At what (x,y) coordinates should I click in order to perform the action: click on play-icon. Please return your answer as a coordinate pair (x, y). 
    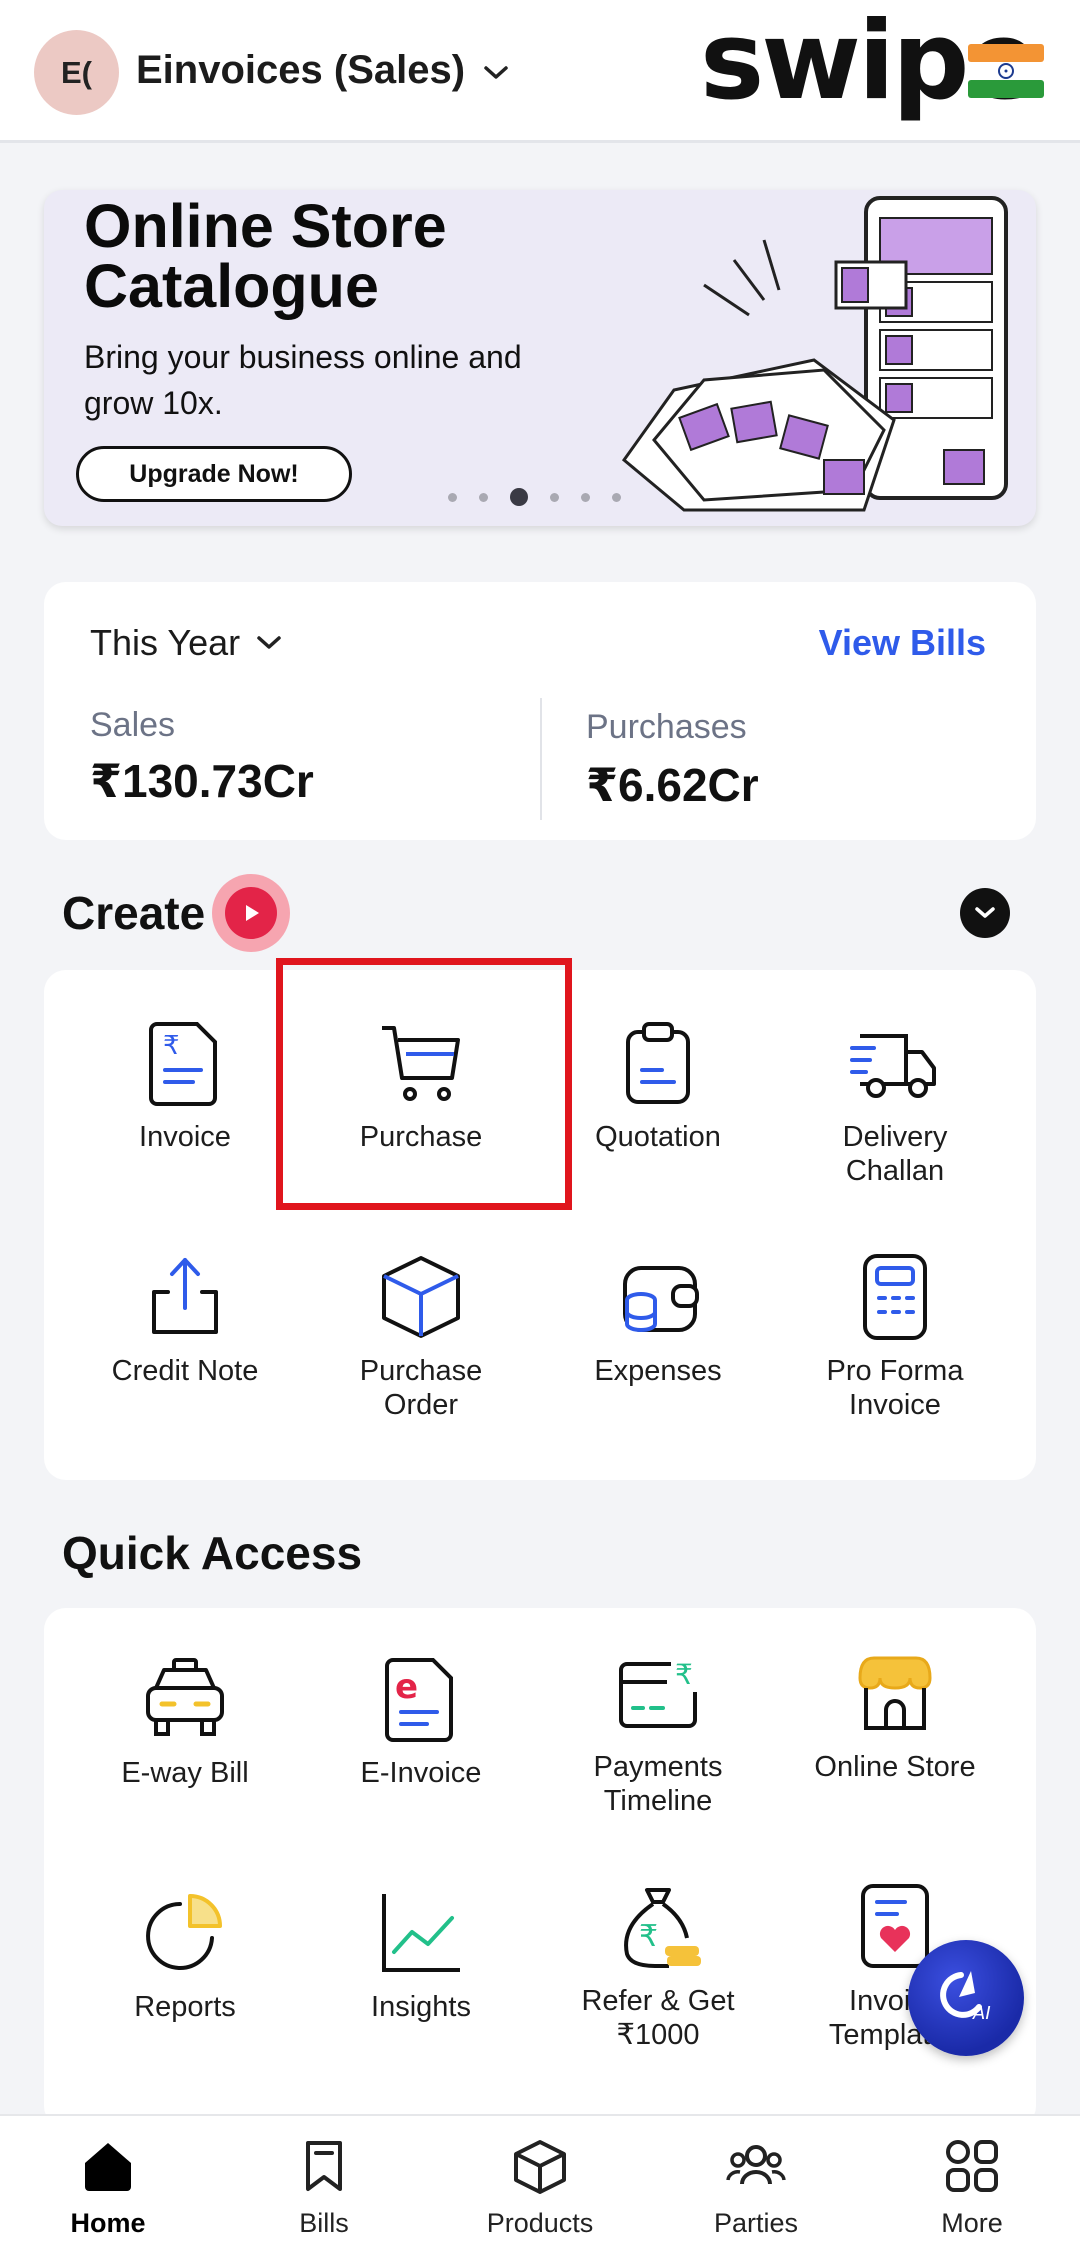
    Looking at the image, I should click on (252, 913).